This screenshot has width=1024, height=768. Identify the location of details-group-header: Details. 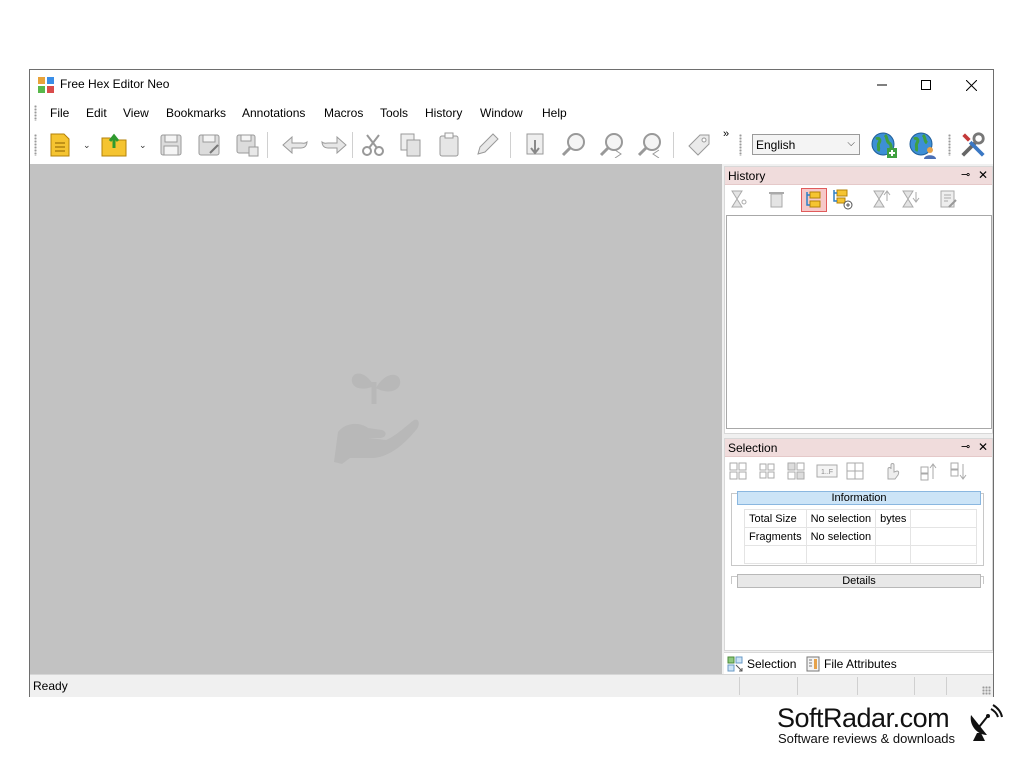
(859, 581).